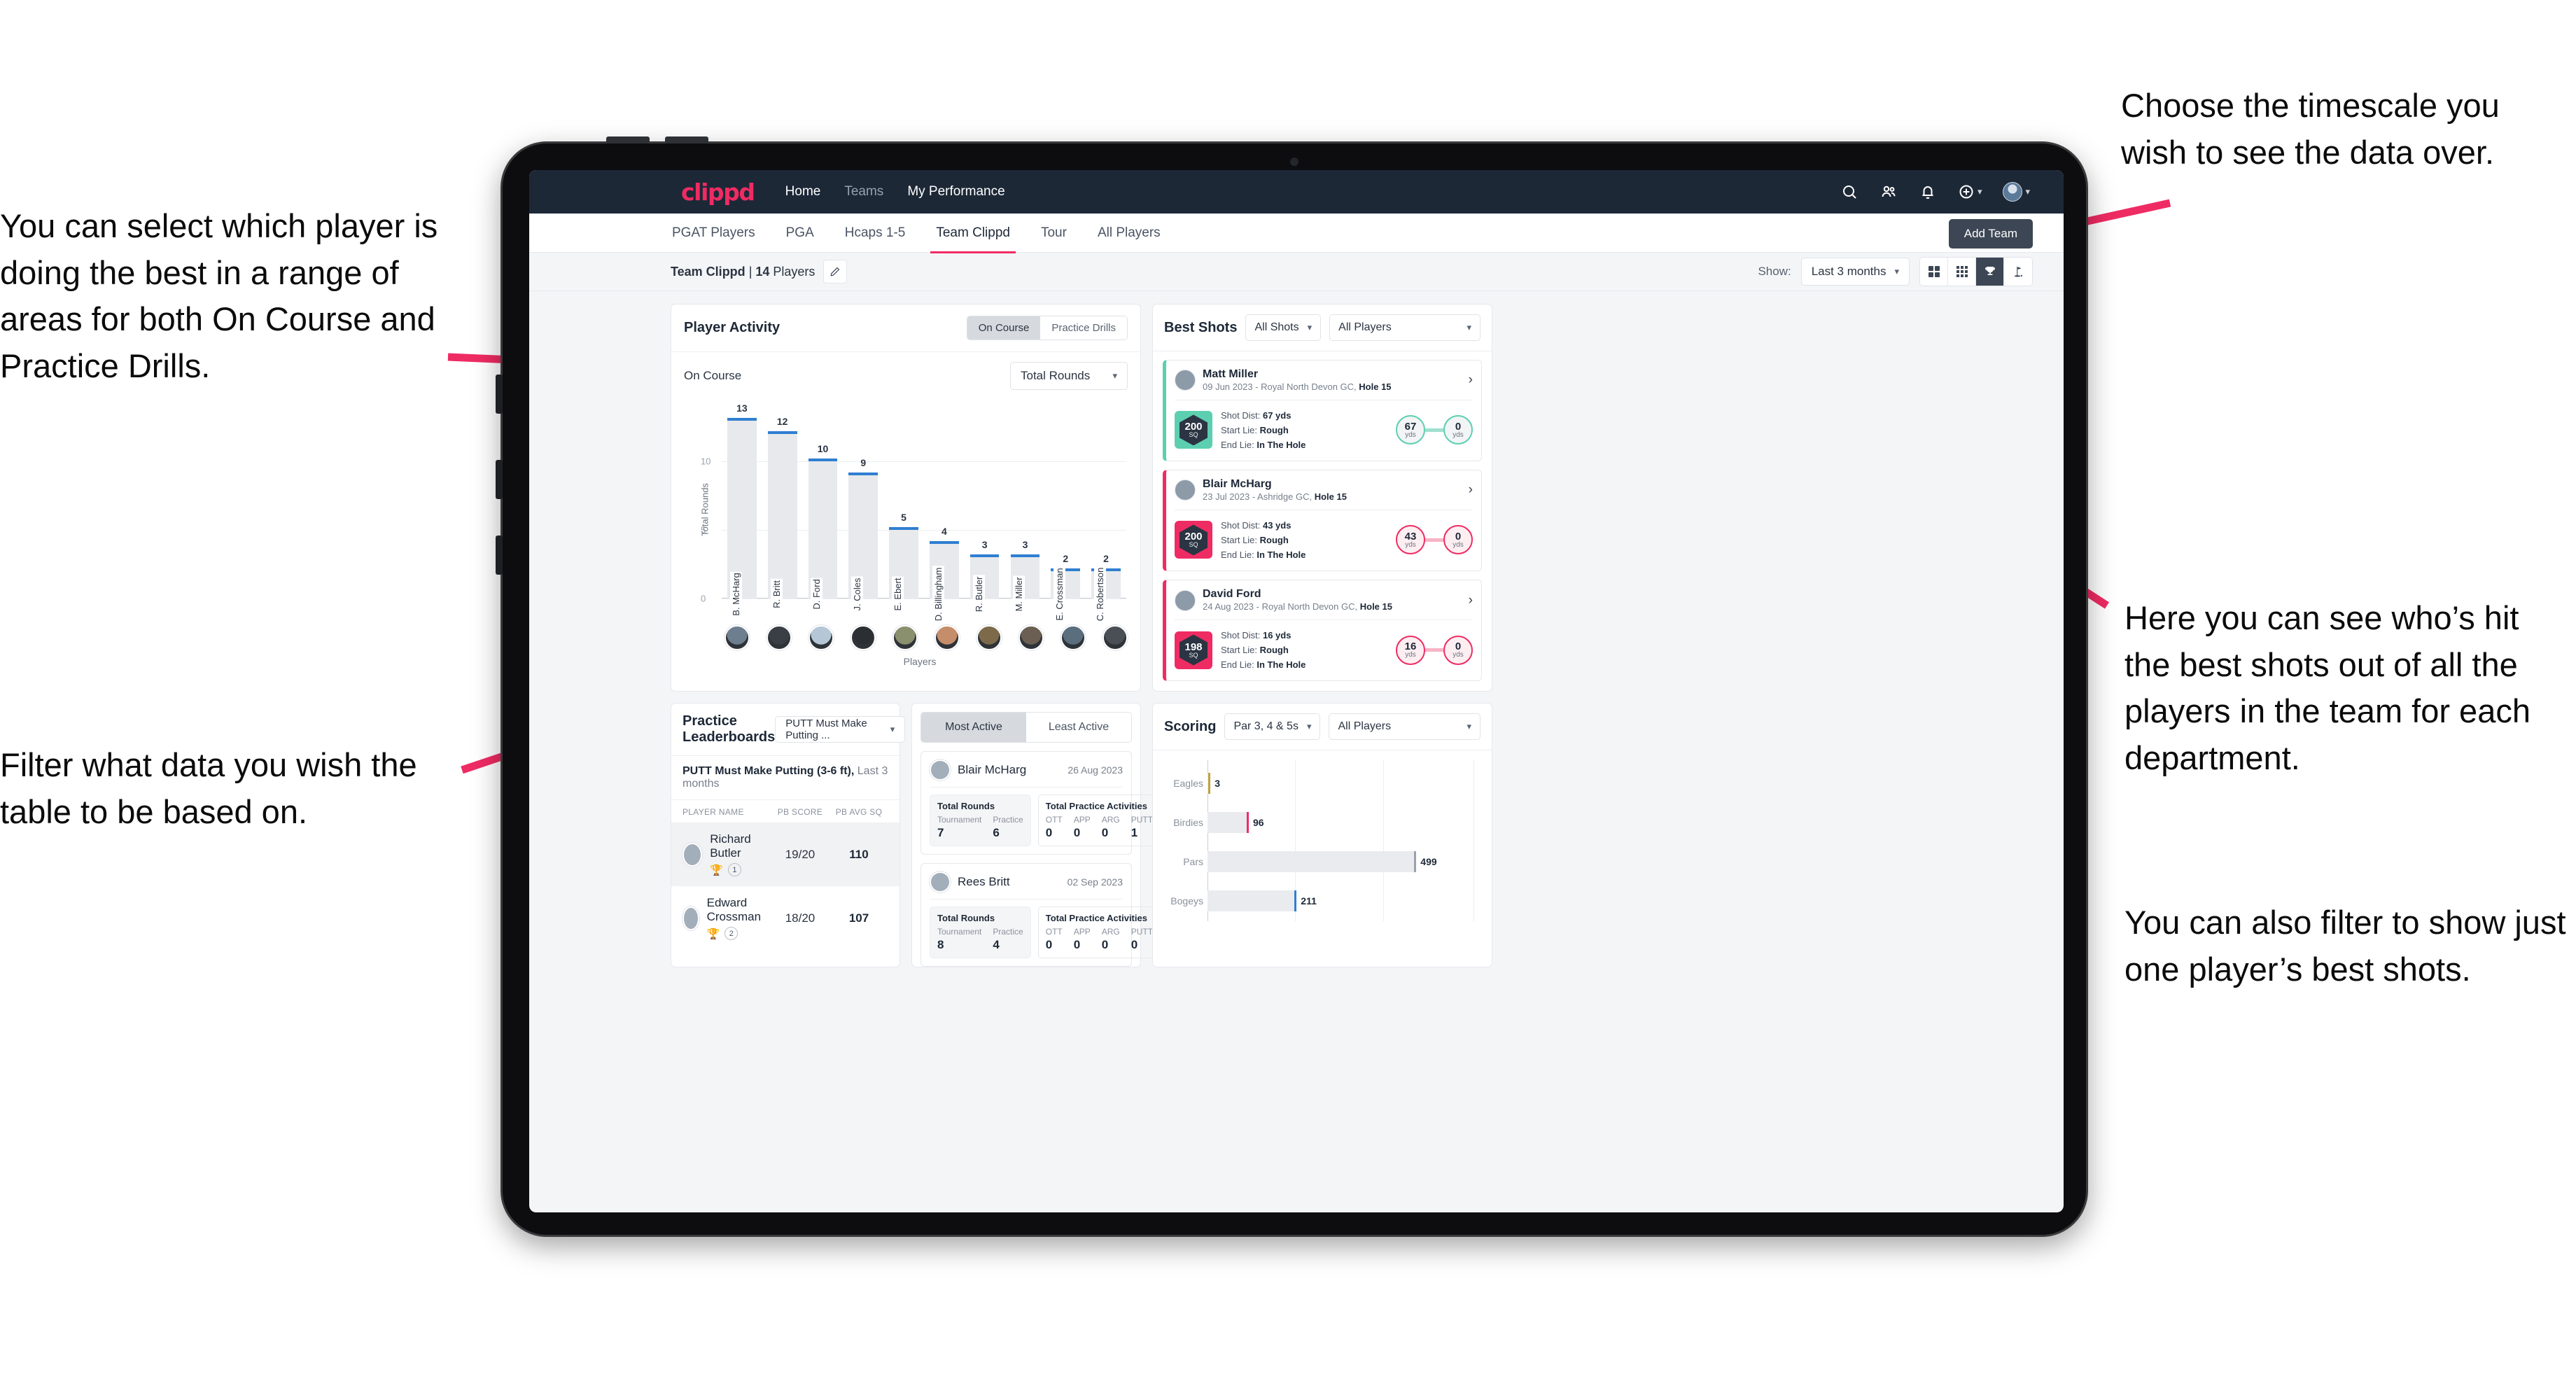 This screenshot has width=2576, height=1386. What do you see at coordinates (1078, 728) in the screenshot?
I see `tab-least-active: Least Active` at bounding box center [1078, 728].